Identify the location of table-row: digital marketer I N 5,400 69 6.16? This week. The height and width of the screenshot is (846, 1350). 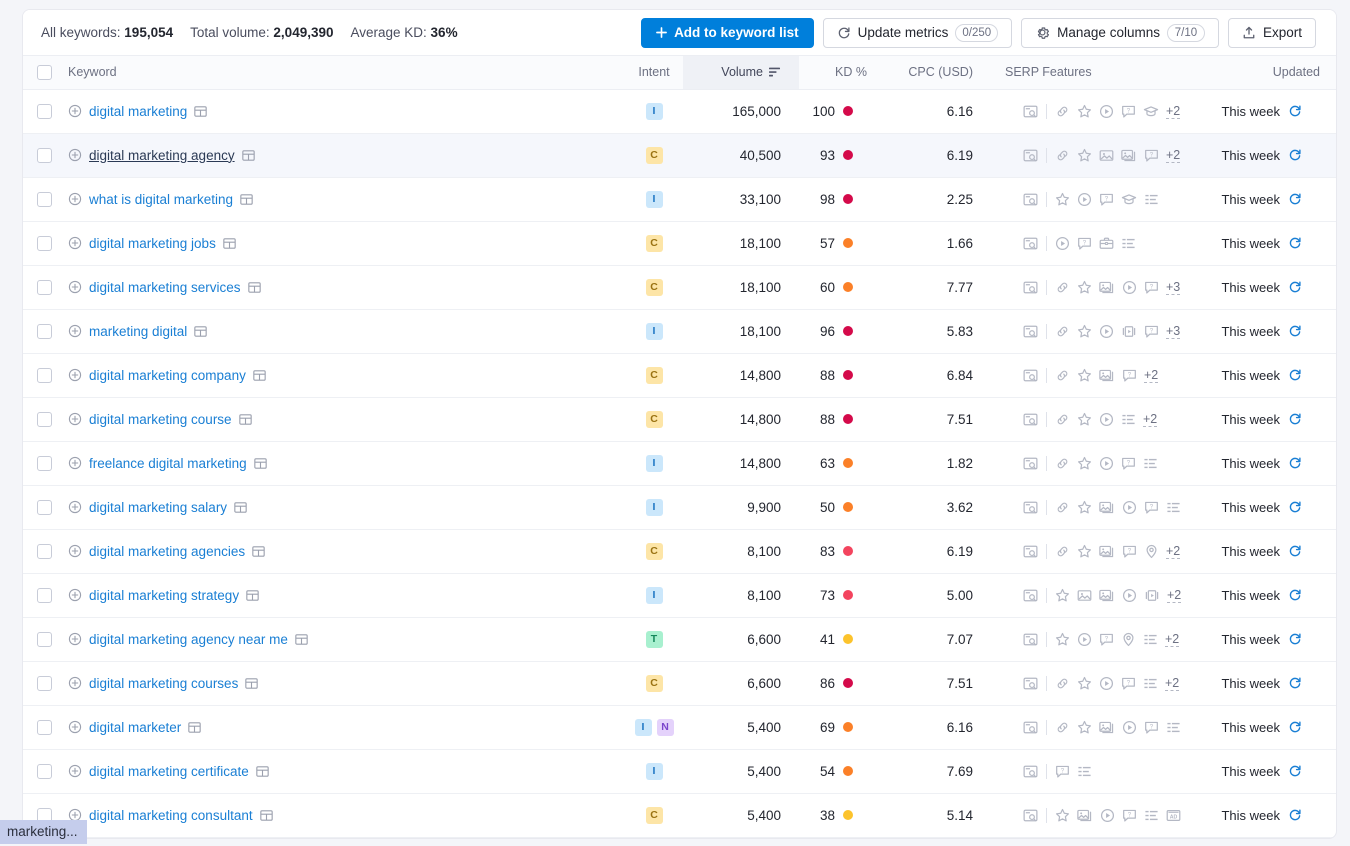
(679, 727).